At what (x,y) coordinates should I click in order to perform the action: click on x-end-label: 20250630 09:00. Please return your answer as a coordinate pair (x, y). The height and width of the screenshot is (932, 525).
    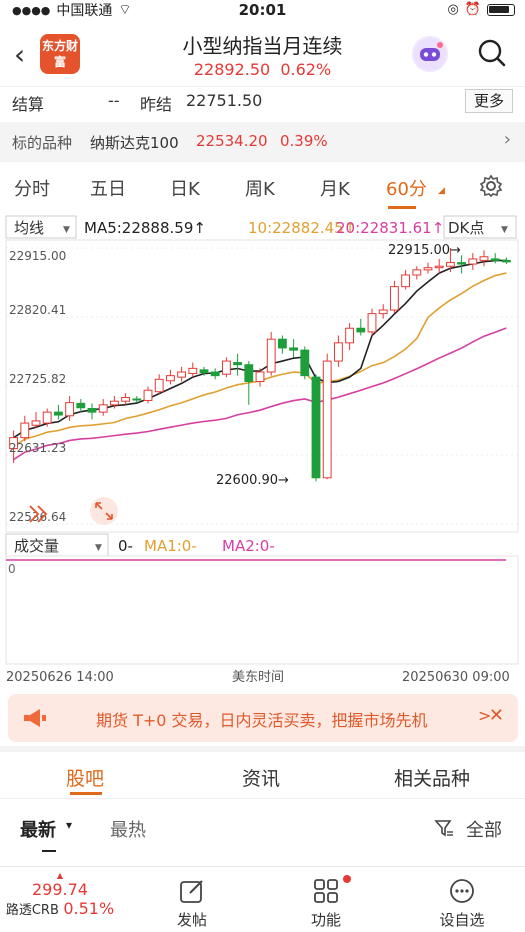
    Looking at the image, I should click on (456, 677).